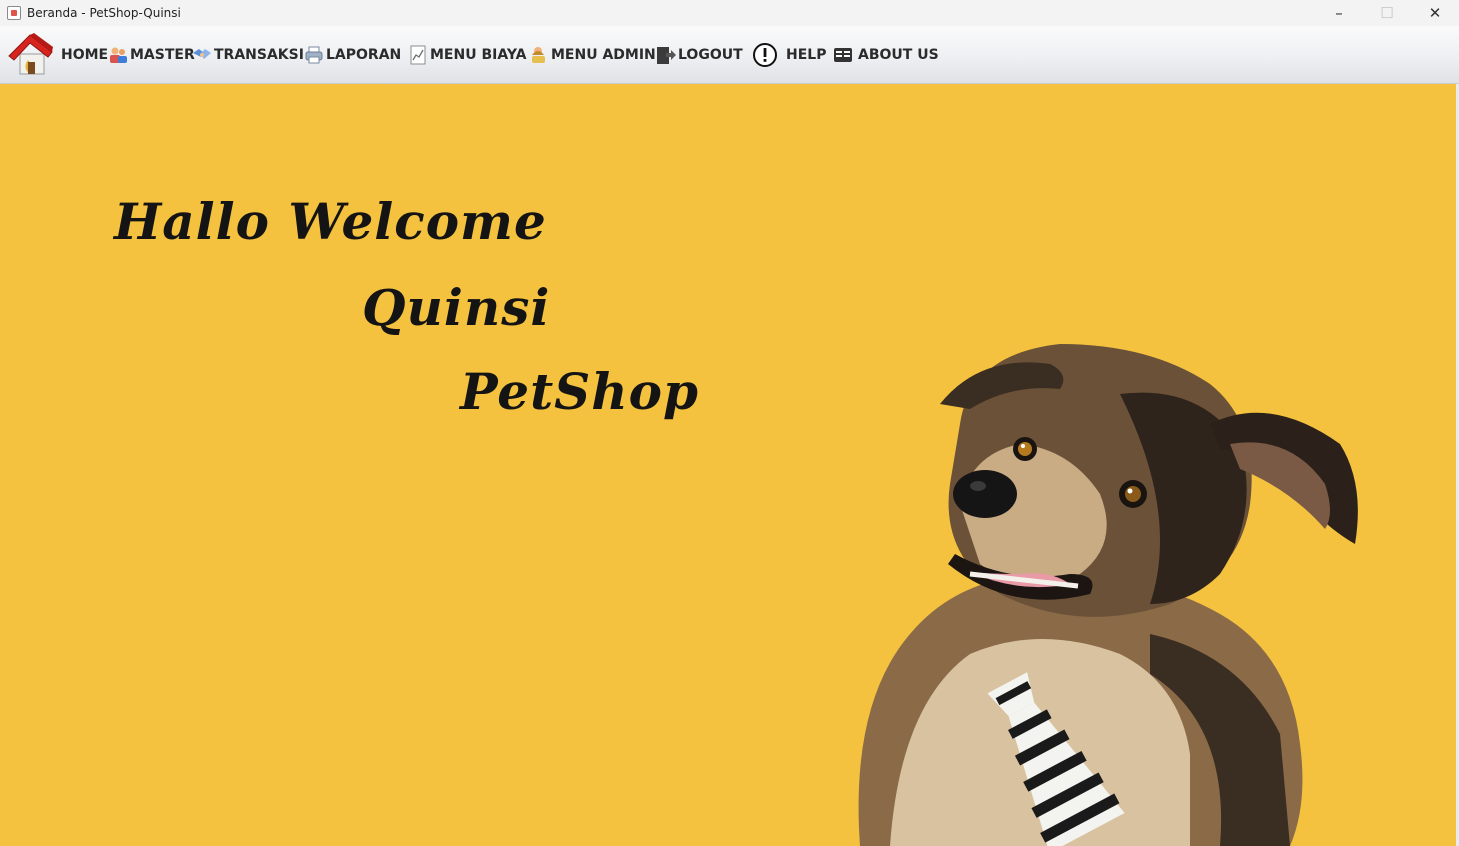  Describe the element at coordinates (843, 55) in the screenshot. I see `id-card-icon` at that location.